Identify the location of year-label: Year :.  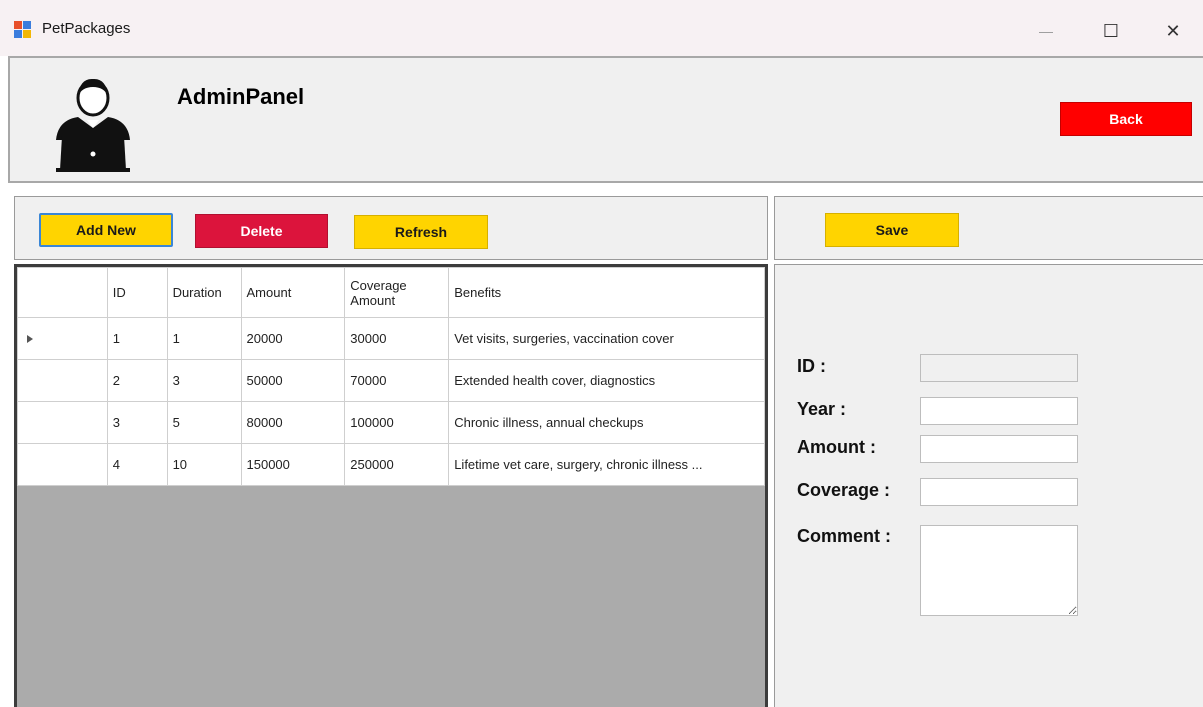
(822, 409).